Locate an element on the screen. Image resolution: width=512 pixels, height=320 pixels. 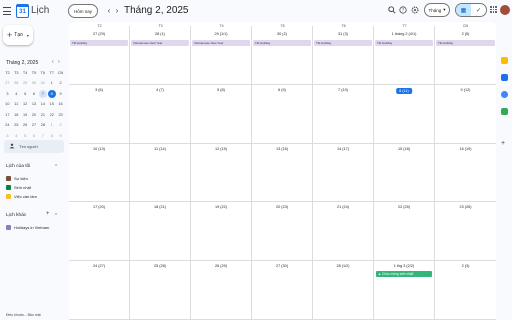
day-number: 24 (27) is located at coordinates (99, 266).